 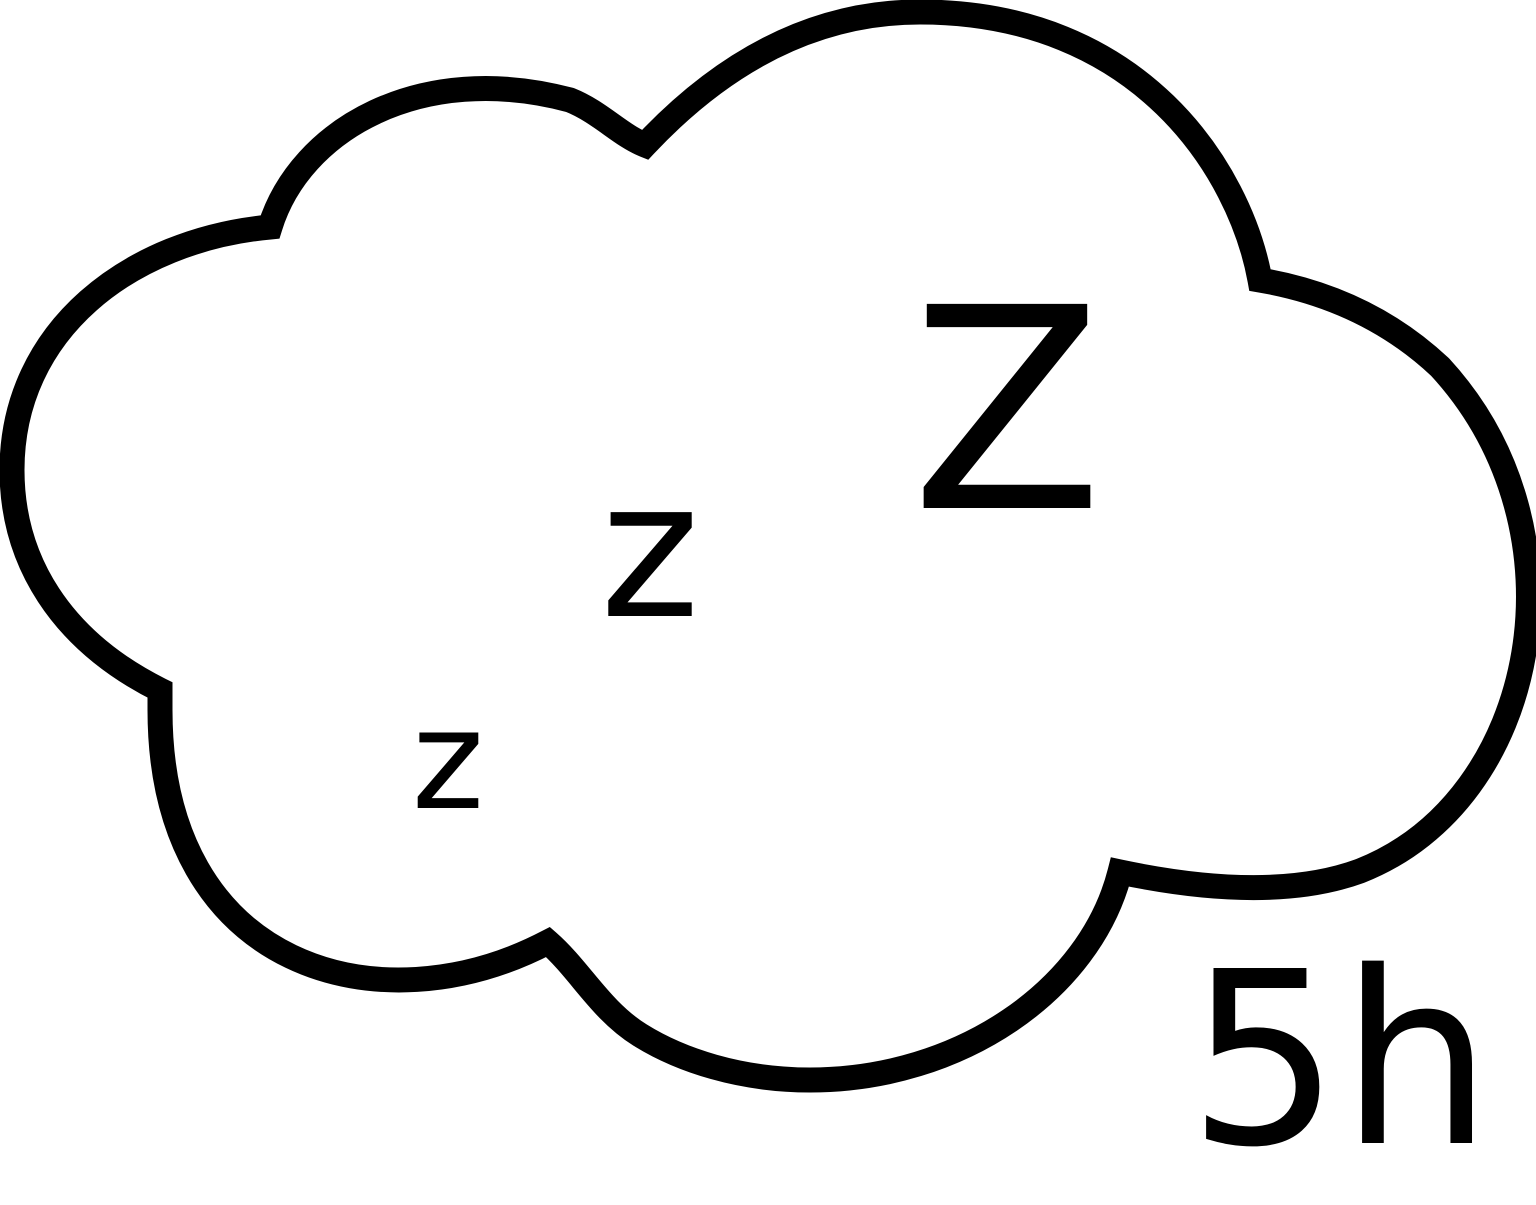 I want to click on z-medium: z, so click(x=650, y=550).